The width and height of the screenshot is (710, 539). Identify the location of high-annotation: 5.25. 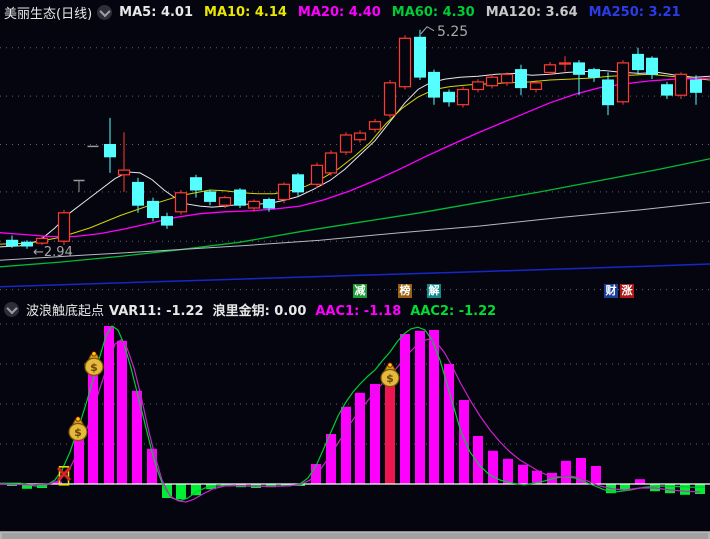
(452, 32).